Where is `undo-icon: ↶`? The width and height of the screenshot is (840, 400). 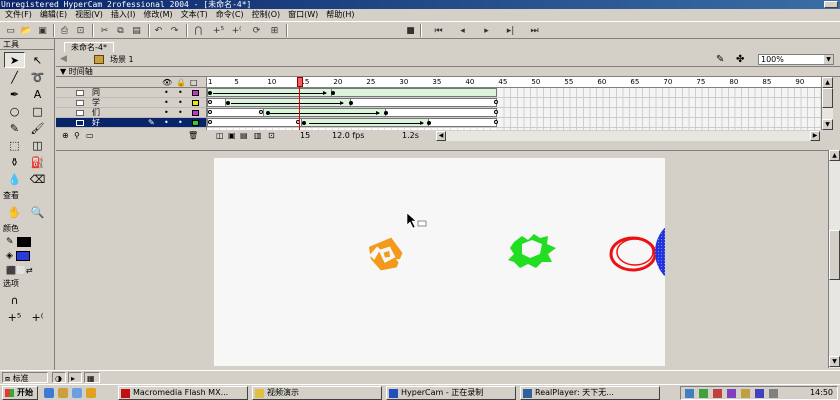 undo-icon: ↶ is located at coordinates (158, 30).